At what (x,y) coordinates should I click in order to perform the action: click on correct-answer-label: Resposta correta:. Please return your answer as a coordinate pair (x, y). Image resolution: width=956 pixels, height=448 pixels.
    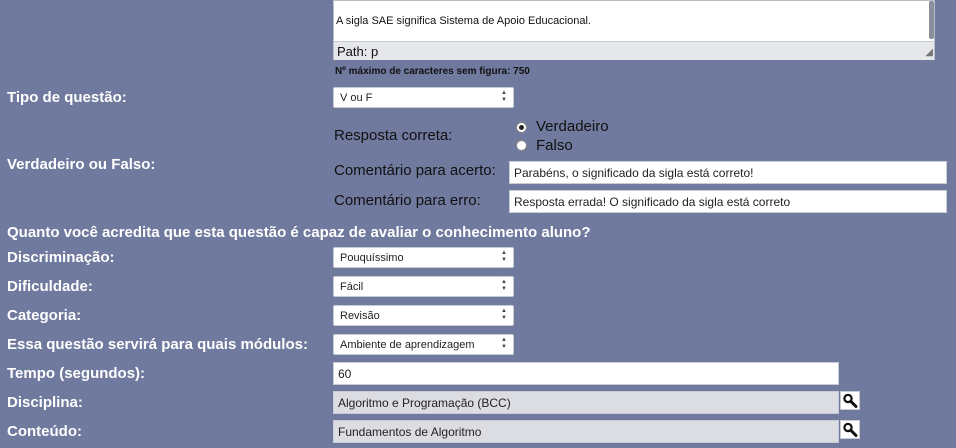
    Looking at the image, I should click on (393, 135).